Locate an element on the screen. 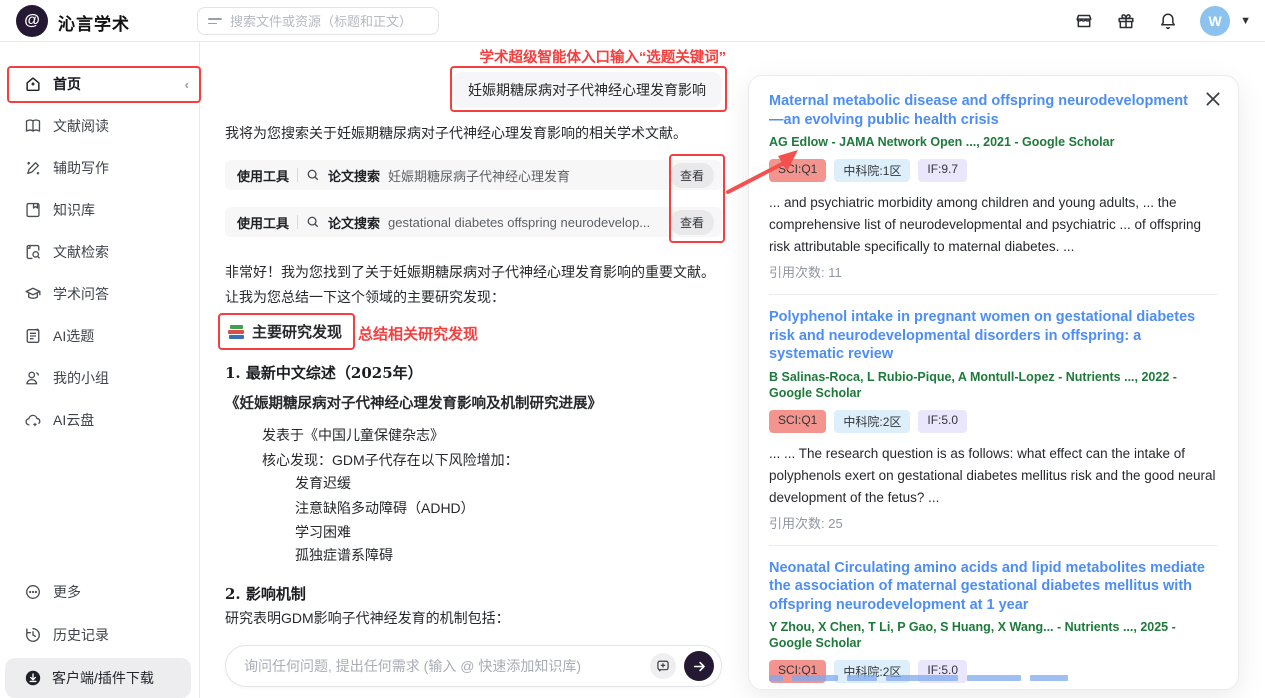 The image size is (1265, 698). global-search-box is located at coordinates (318, 21).